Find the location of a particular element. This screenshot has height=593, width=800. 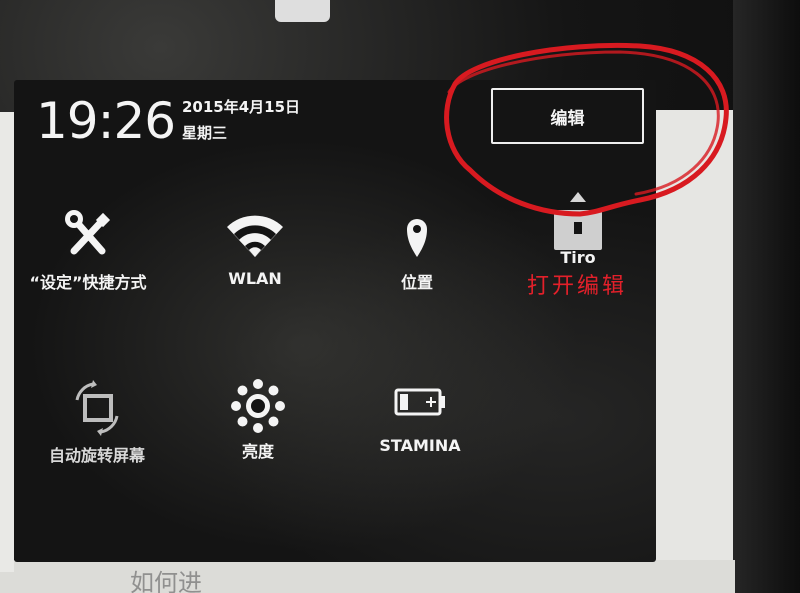

tile-label: “设定”快捷方式 is located at coordinates (88, 282).